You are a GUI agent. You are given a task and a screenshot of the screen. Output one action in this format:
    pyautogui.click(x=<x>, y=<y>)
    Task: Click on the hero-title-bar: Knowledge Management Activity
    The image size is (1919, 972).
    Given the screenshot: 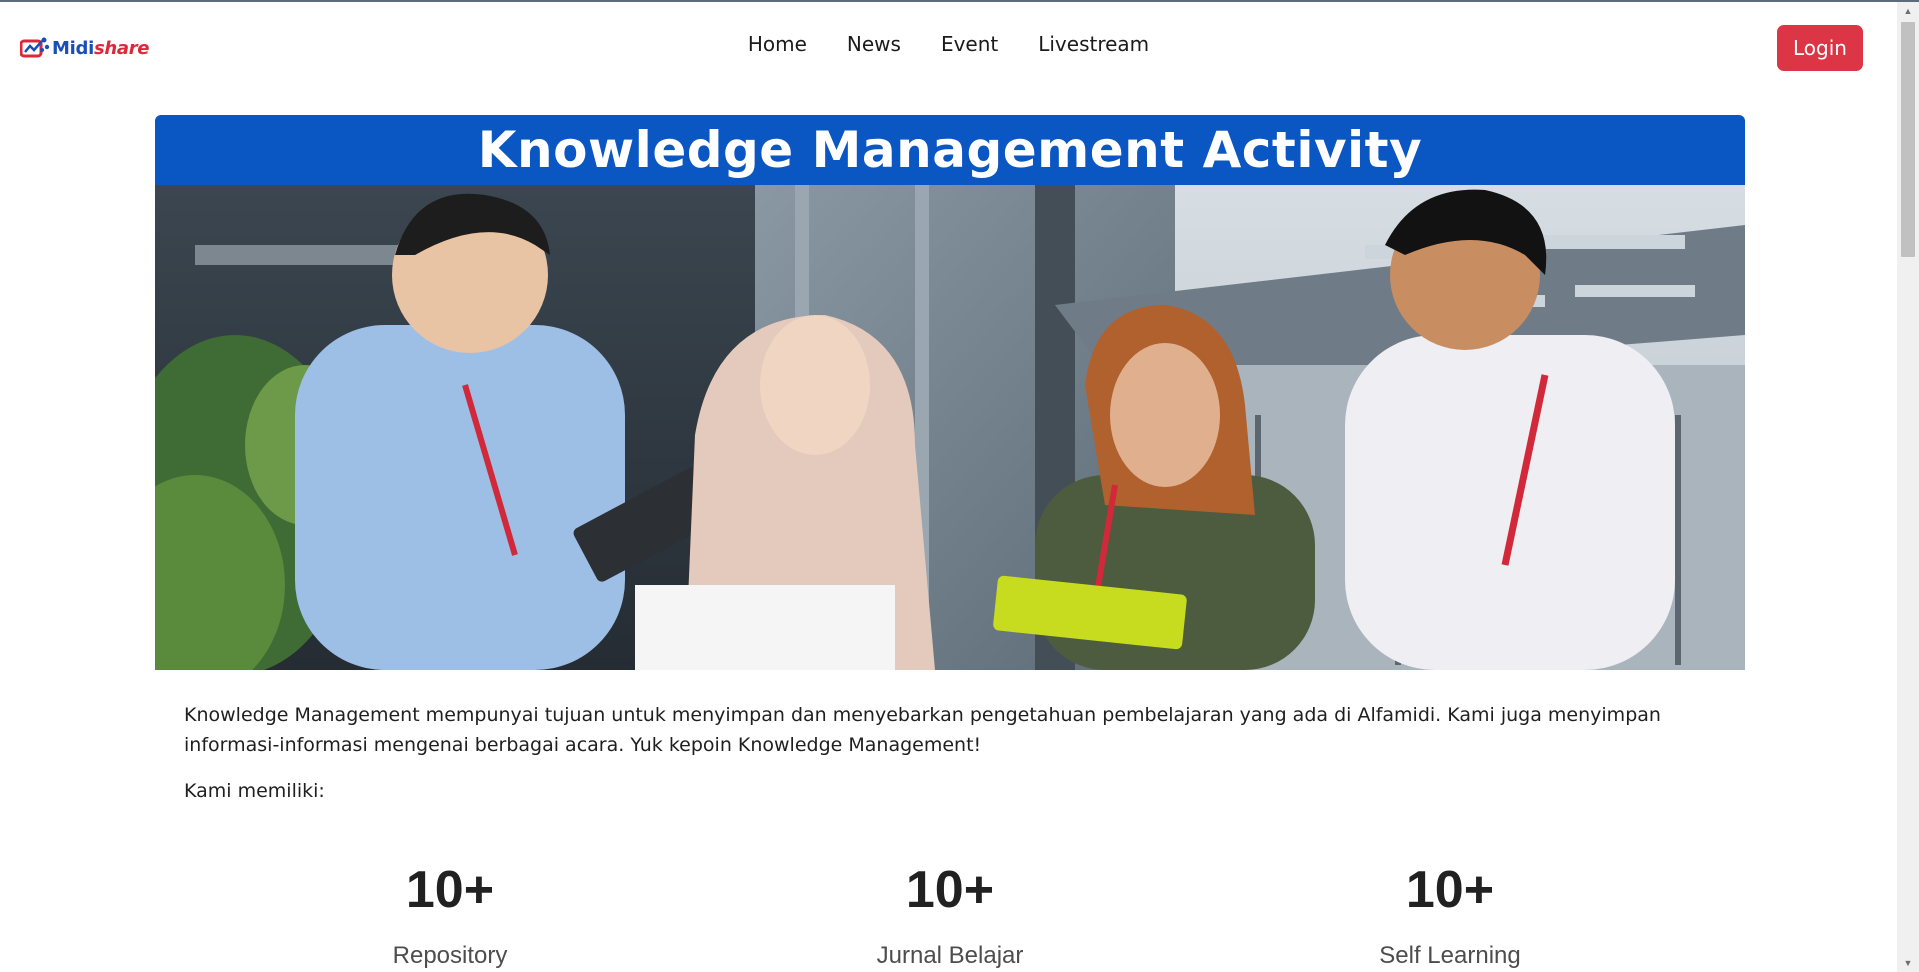 What is the action you would take?
    pyautogui.click(x=950, y=150)
    